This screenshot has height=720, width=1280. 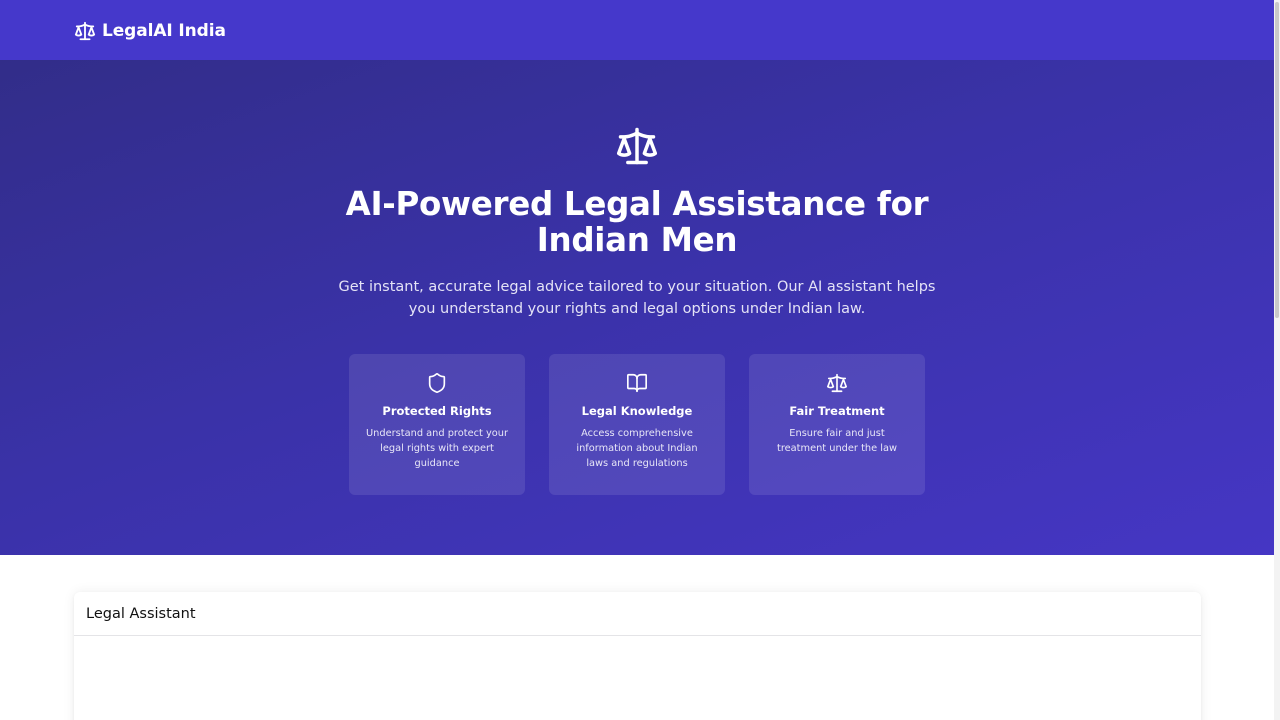 What do you see at coordinates (437, 383) in the screenshot?
I see `shield-icon` at bounding box center [437, 383].